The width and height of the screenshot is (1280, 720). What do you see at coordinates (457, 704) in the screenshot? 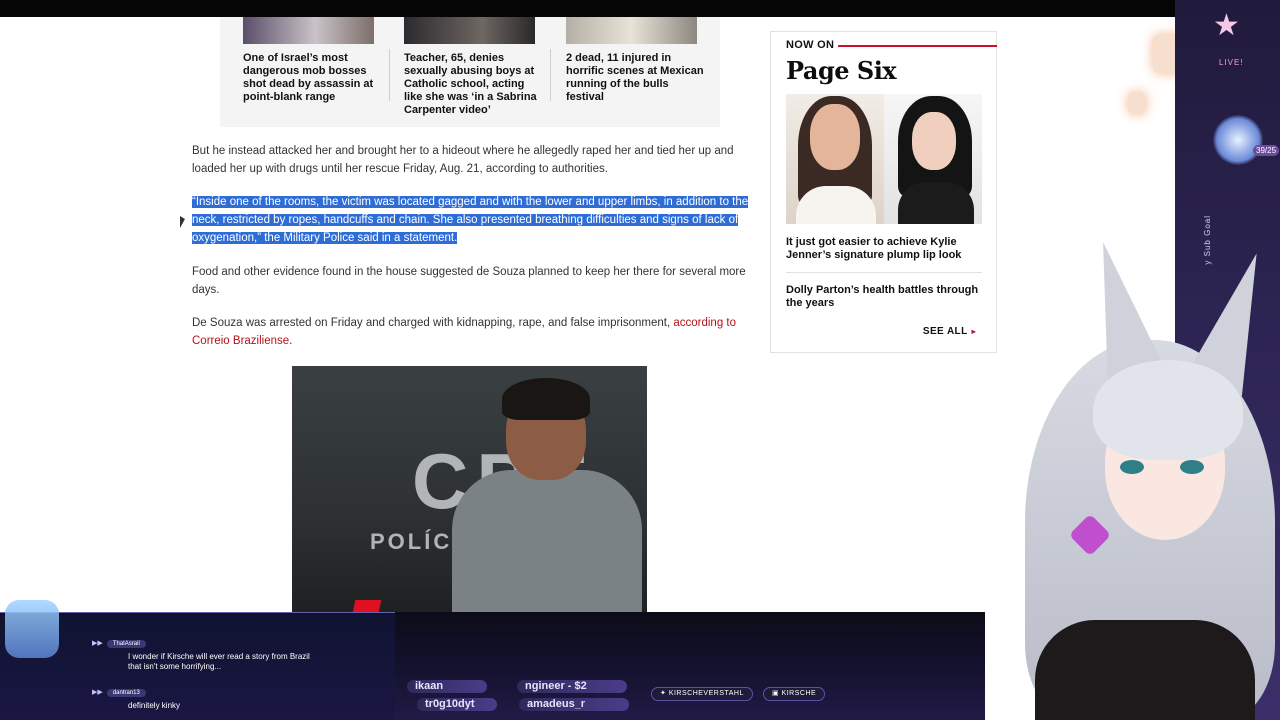
I see `ticker-name: tr0g10dyt` at bounding box center [457, 704].